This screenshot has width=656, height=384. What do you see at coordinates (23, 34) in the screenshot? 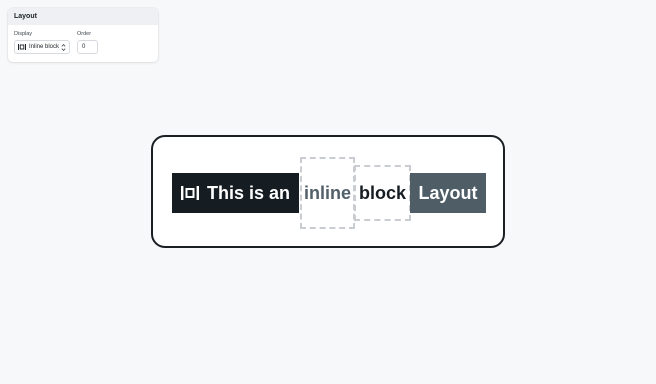
I see `display-label: Display` at bounding box center [23, 34].